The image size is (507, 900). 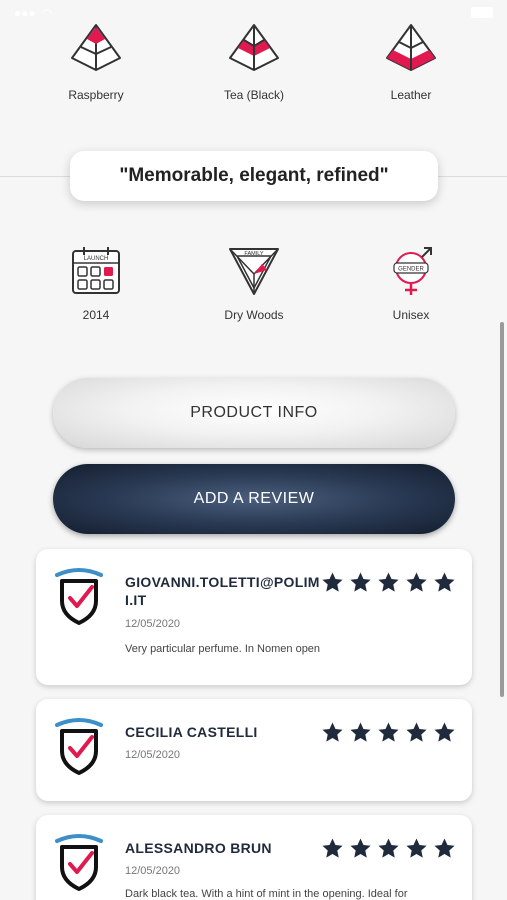 I want to click on gender-icon-text: GENDER, so click(x=411, y=270).